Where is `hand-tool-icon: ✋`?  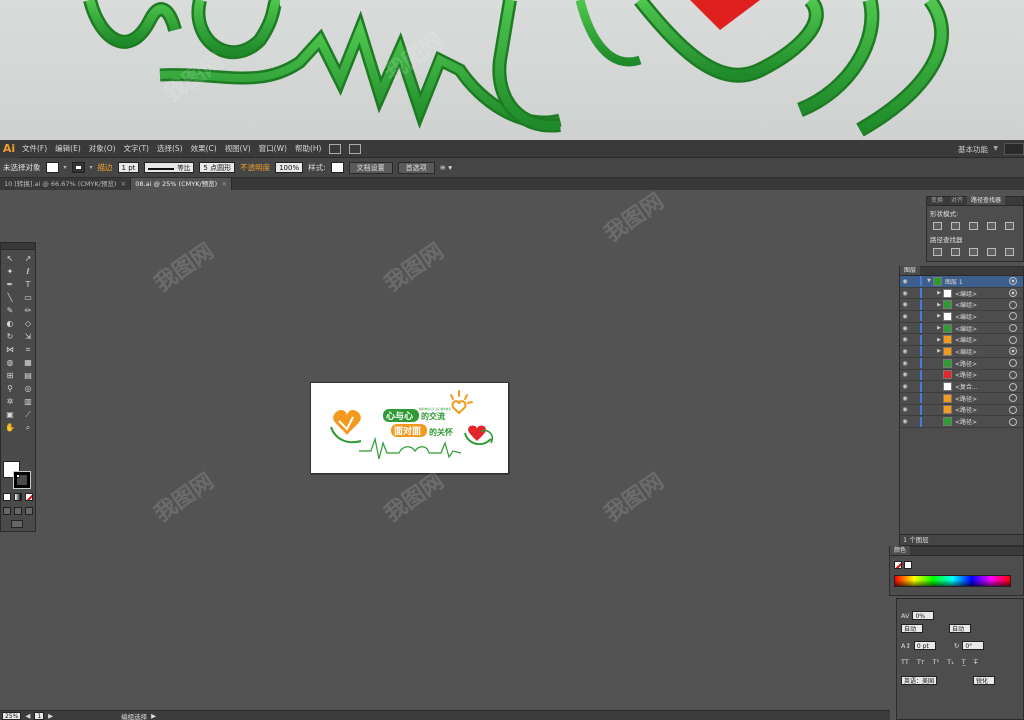 hand-tool-icon: ✋ is located at coordinates (10, 428).